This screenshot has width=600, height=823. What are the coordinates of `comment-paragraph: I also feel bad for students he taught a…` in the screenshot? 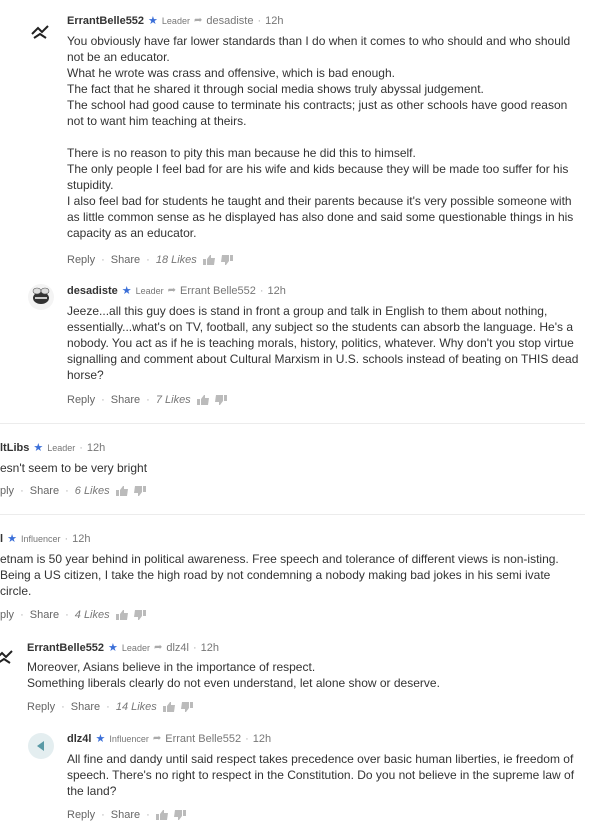 It's located at (320, 217).